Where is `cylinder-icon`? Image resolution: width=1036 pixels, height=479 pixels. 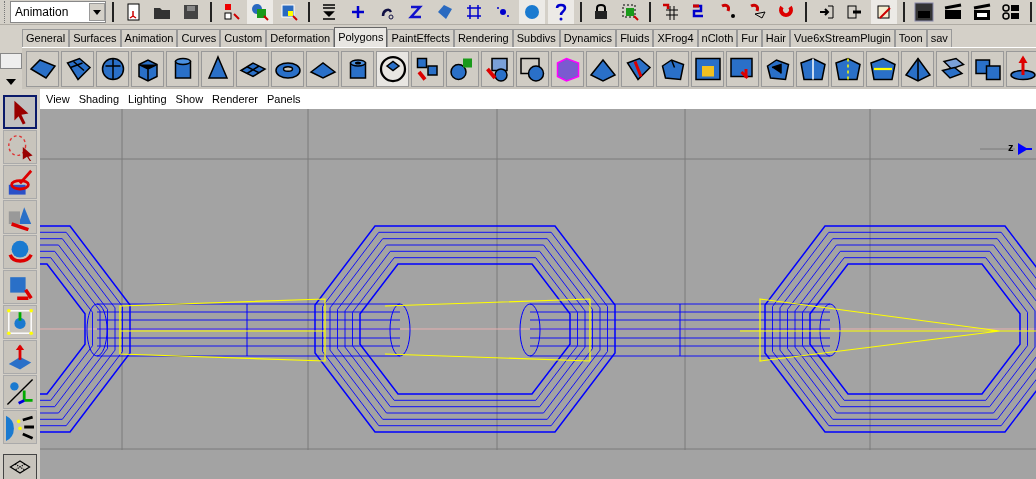
cylinder-icon is located at coordinates (182, 68).